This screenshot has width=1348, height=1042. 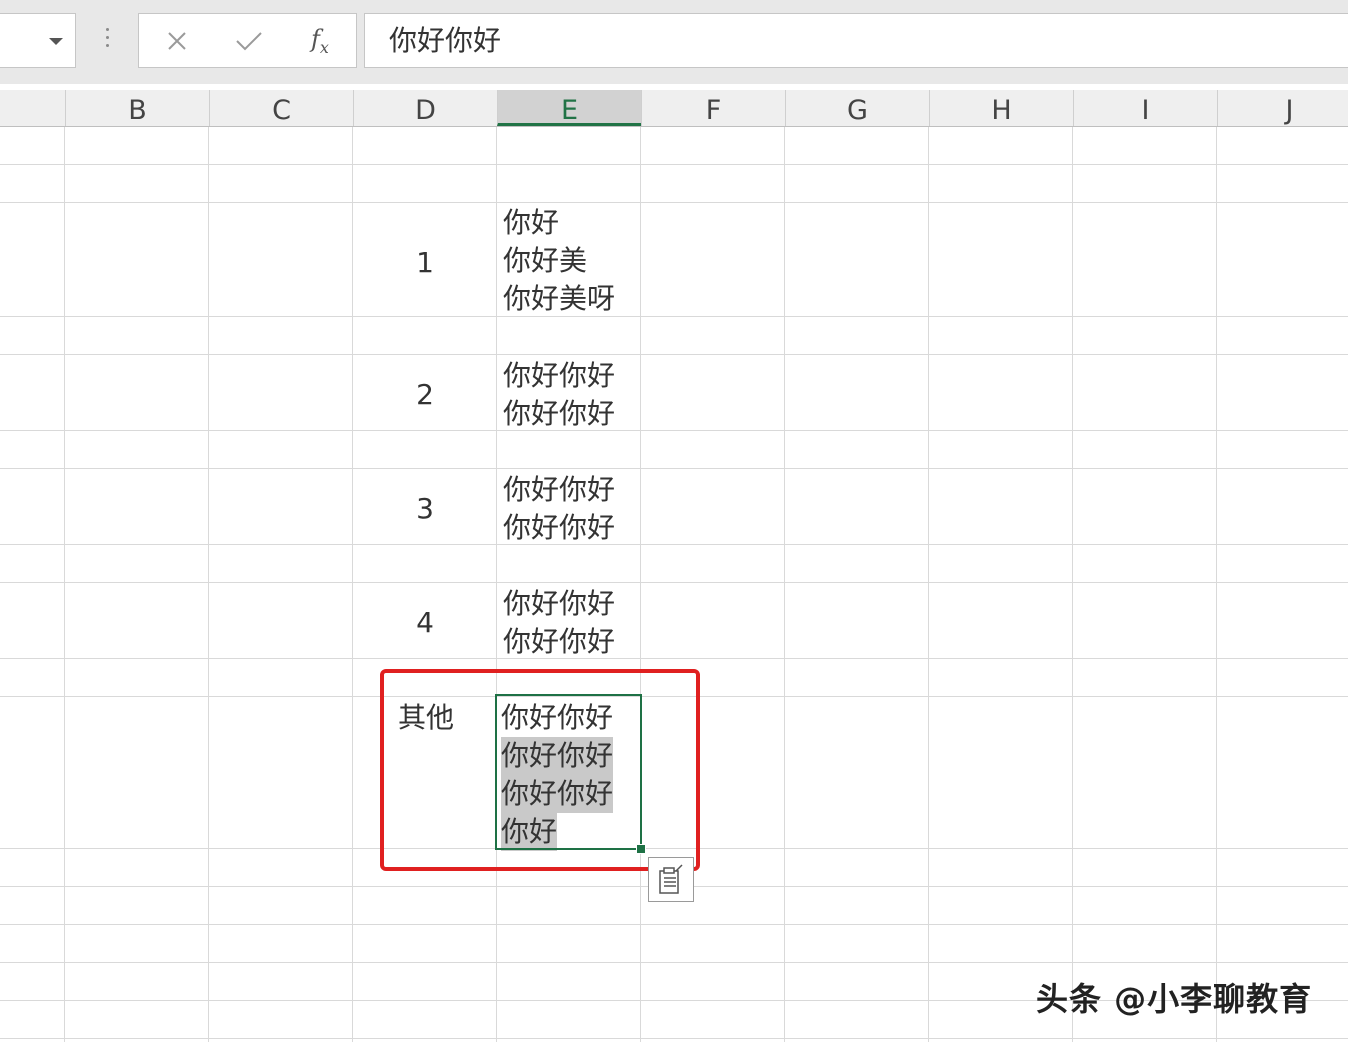 What do you see at coordinates (545, 260) in the screenshot?
I see `cell-line: 你好美` at bounding box center [545, 260].